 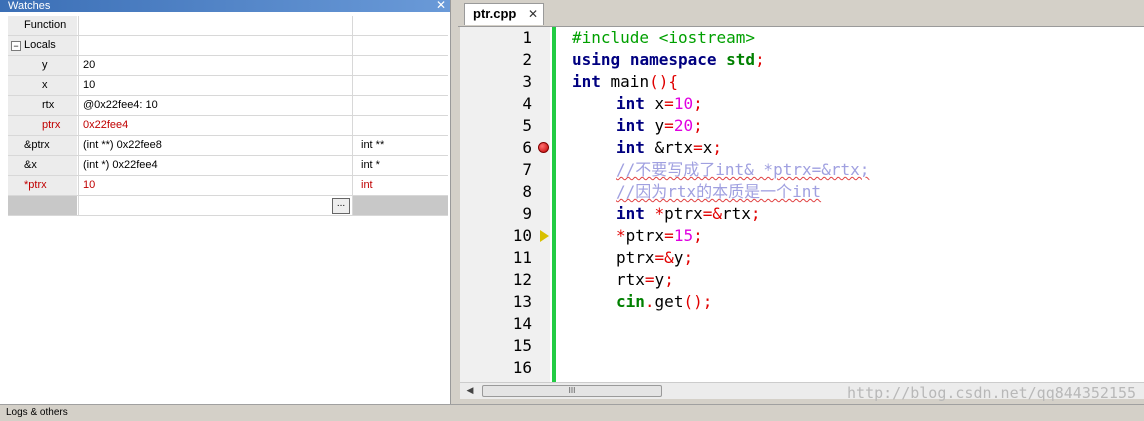 I want to click on scroll-left-icon: ◀, so click(x=470, y=391).